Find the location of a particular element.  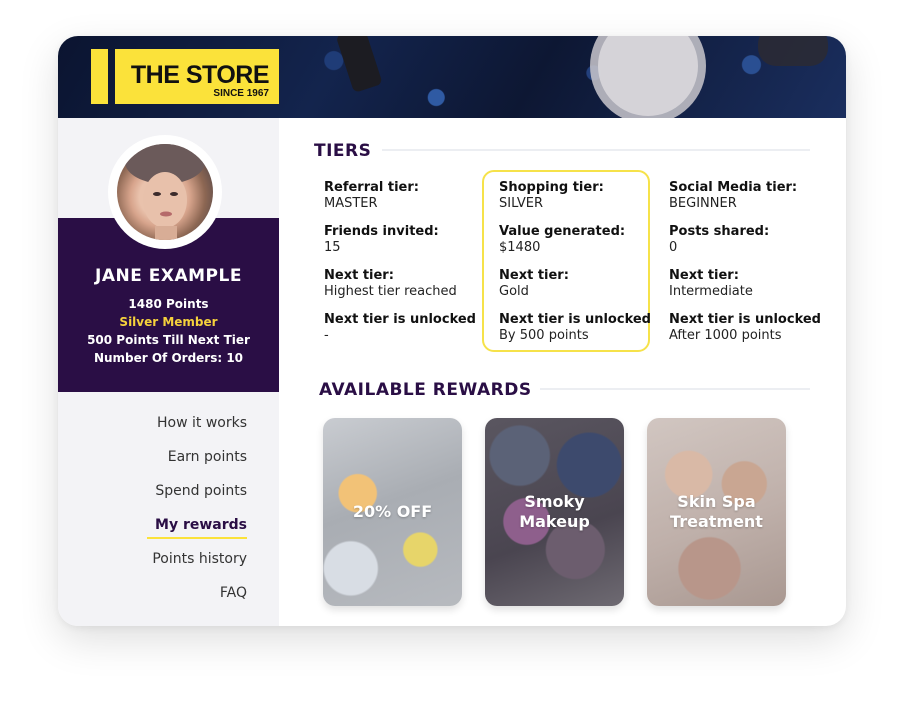

metric-label: Value generated: is located at coordinates (562, 231).